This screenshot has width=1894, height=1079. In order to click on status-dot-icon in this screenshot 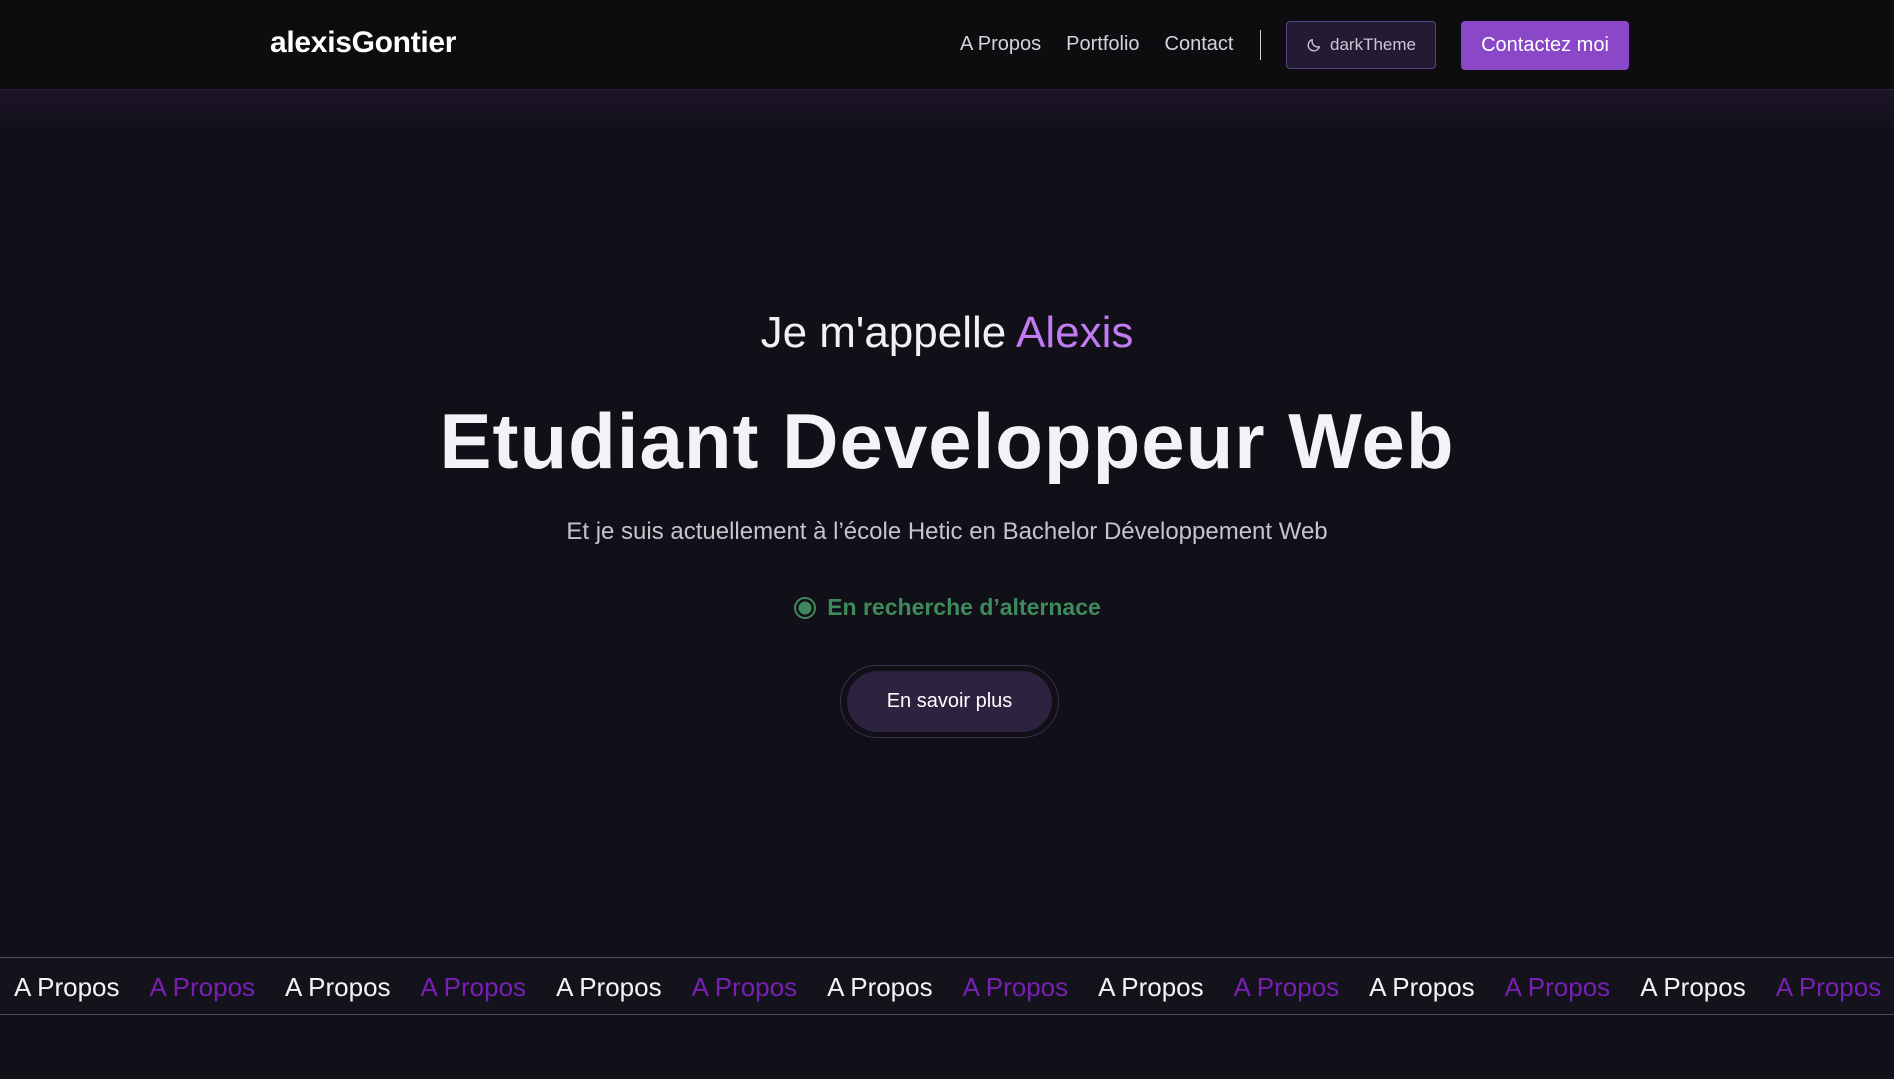, I will do `click(805, 607)`.